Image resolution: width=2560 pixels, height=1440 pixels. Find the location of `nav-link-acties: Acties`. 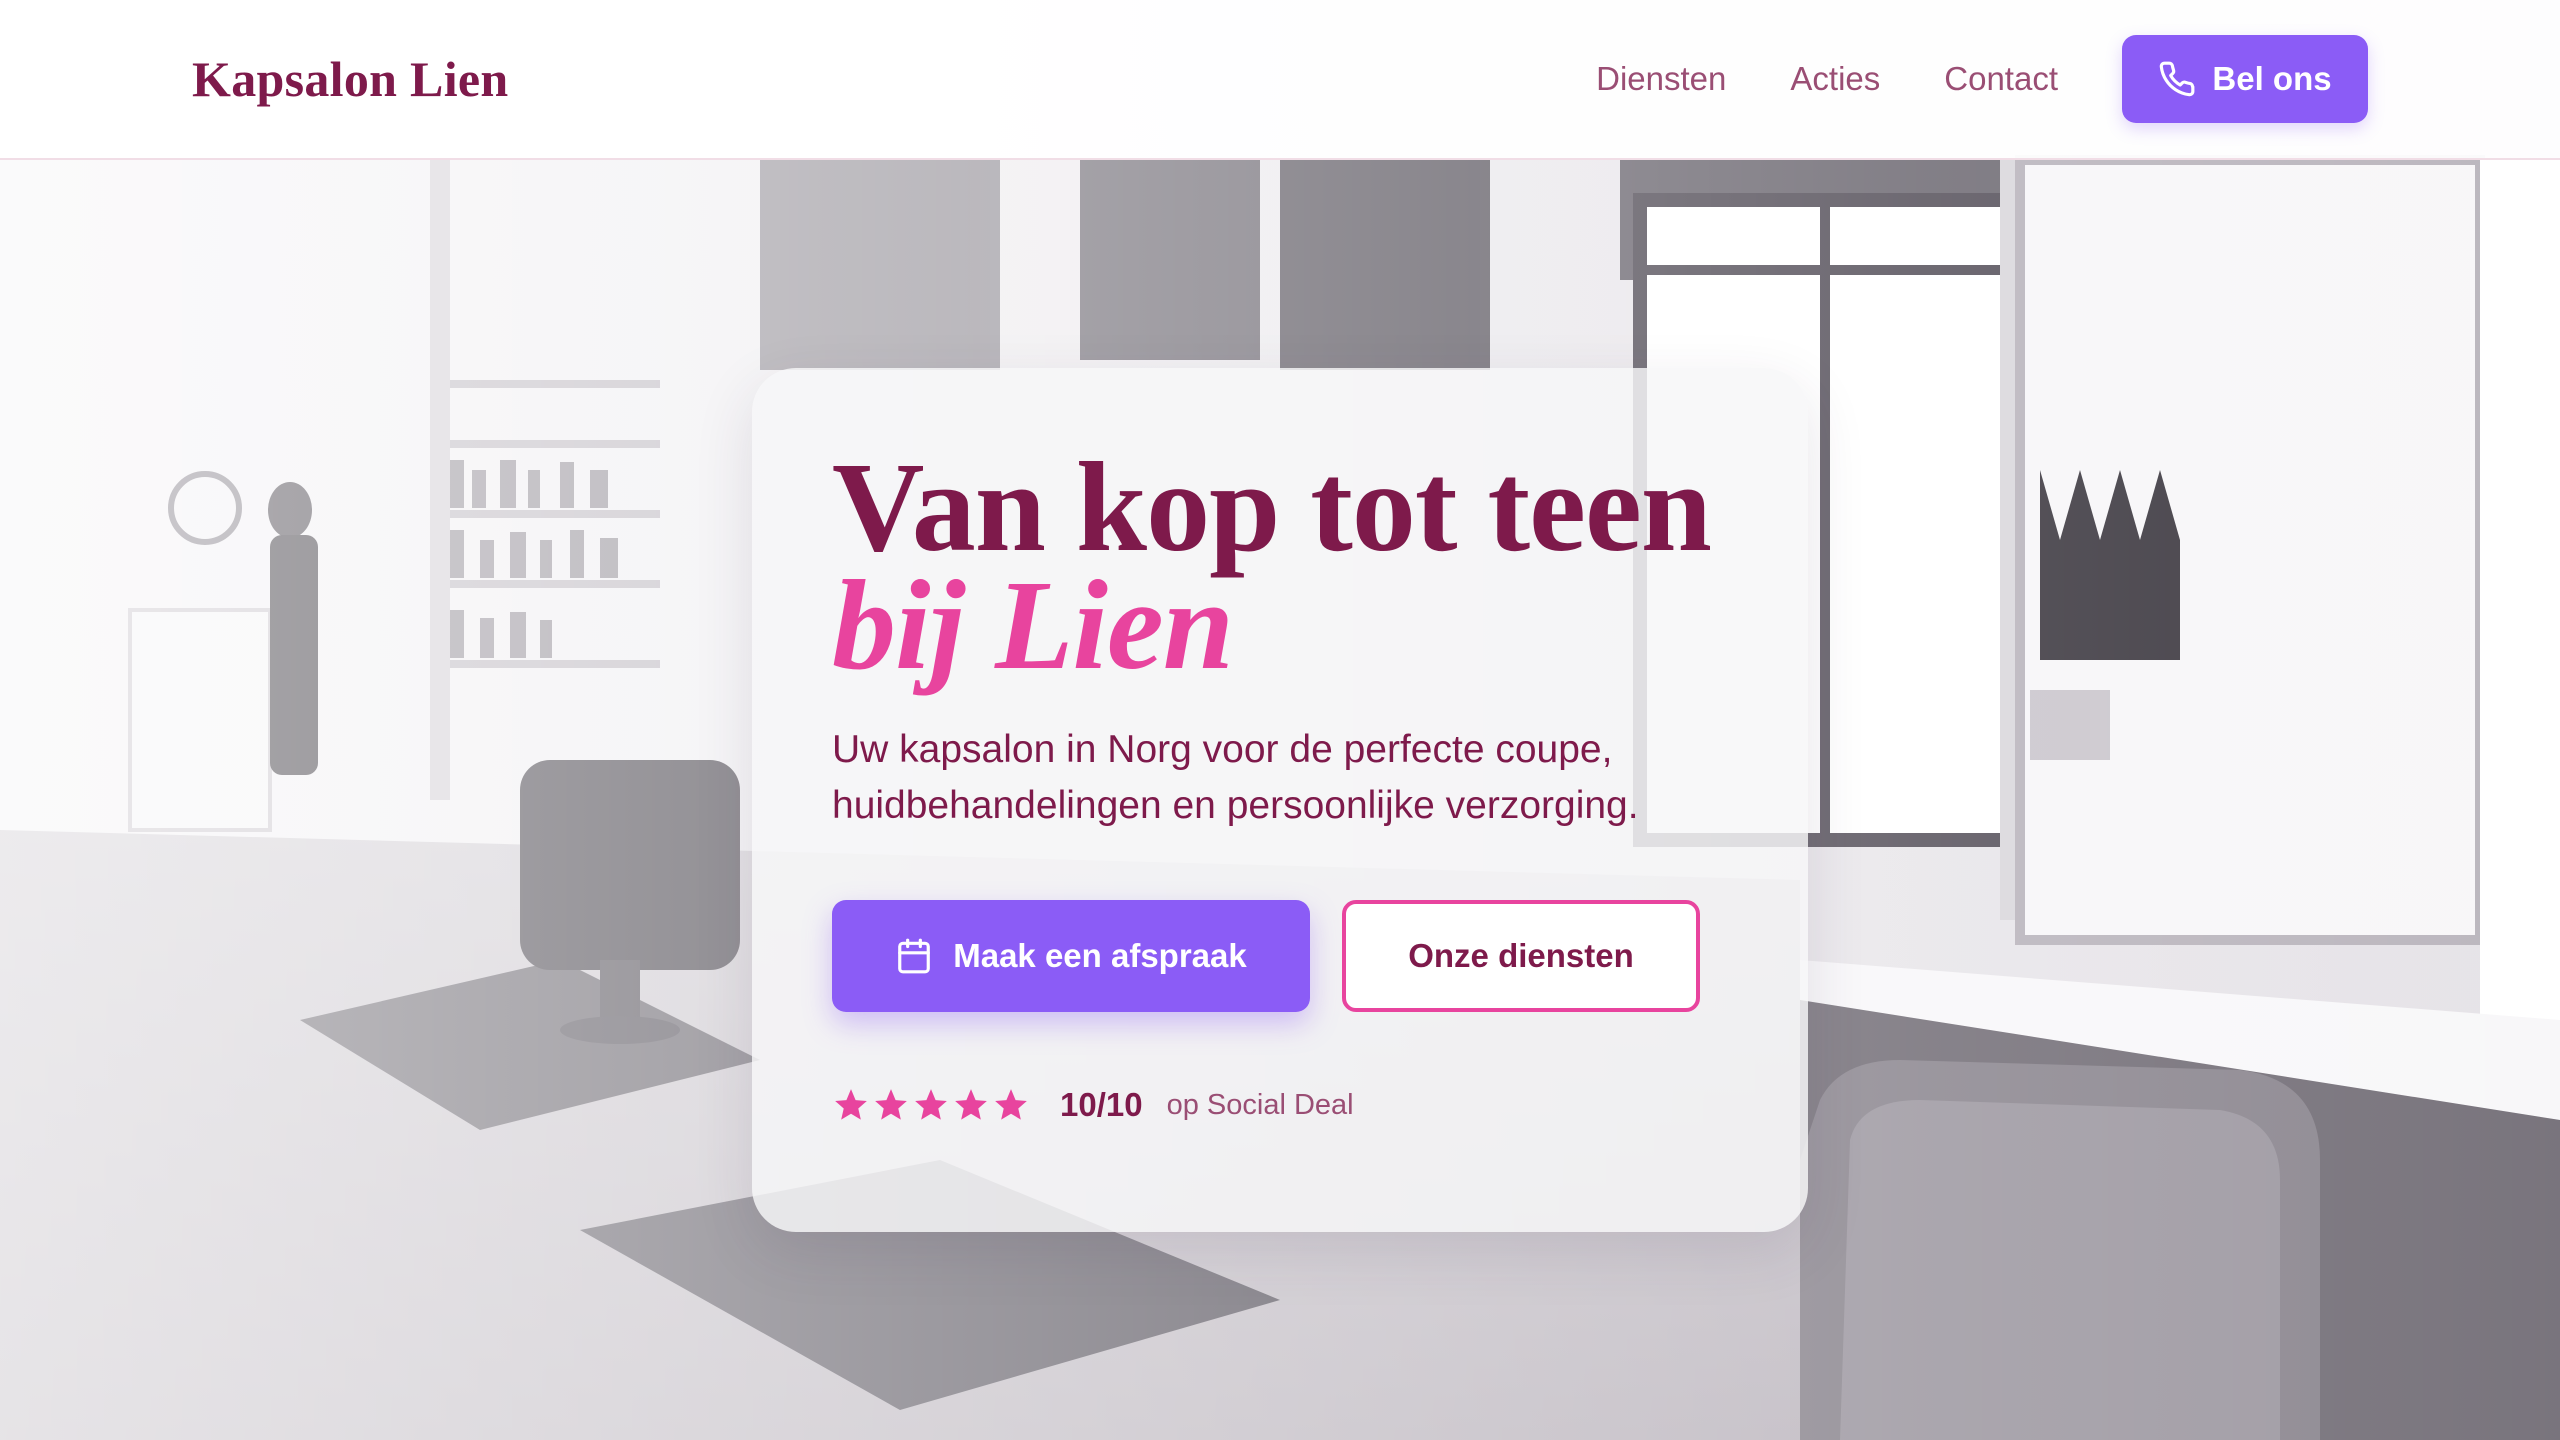

nav-link-acties: Acties is located at coordinates (1835, 79).